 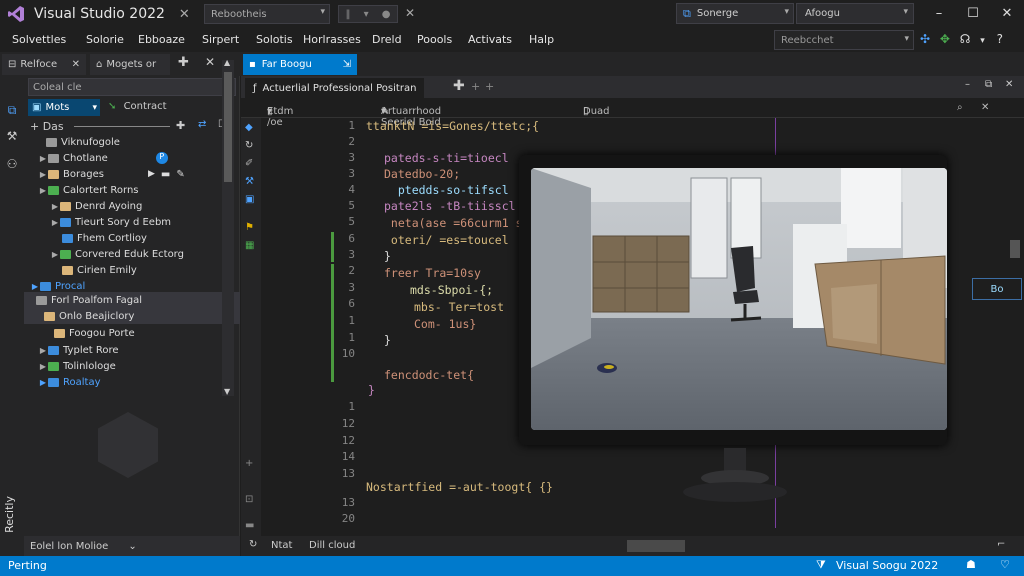 I want to click on config-dropdown: Rebootheis ▾, so click(x=267, y=14).